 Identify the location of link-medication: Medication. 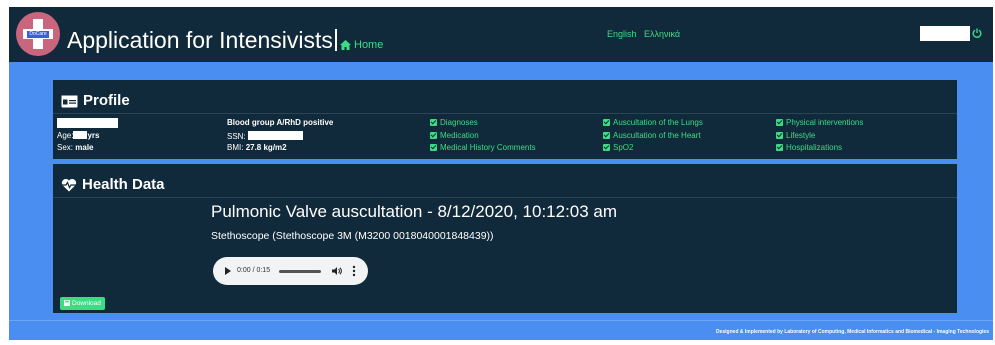
(454, 136).